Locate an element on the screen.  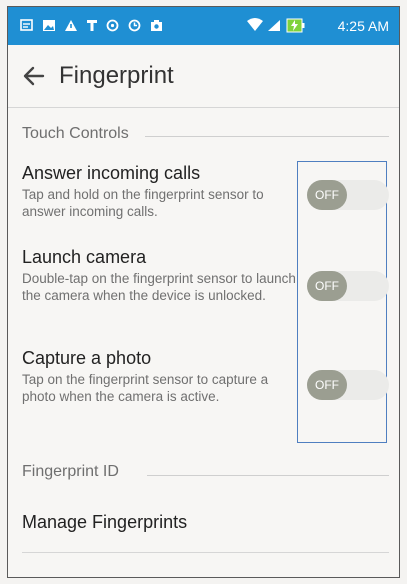
sync-icon is located at coordinates (112, 25).